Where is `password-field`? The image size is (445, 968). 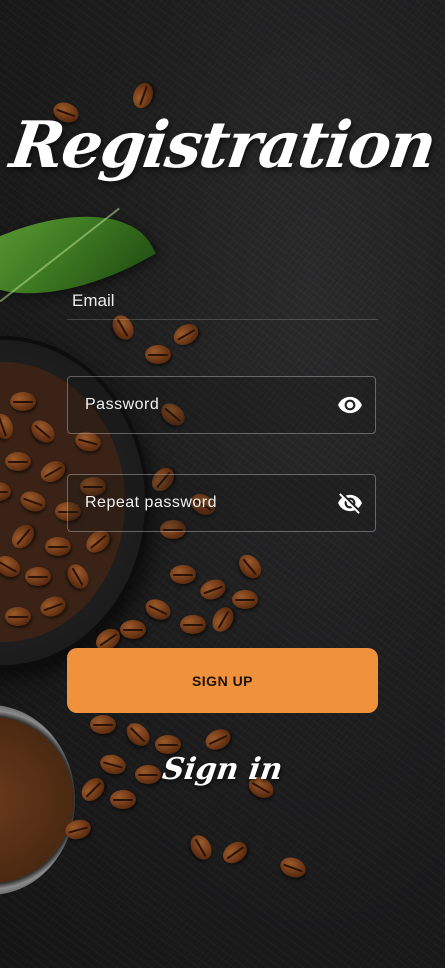 password-field is located at coordinates (221, 405).